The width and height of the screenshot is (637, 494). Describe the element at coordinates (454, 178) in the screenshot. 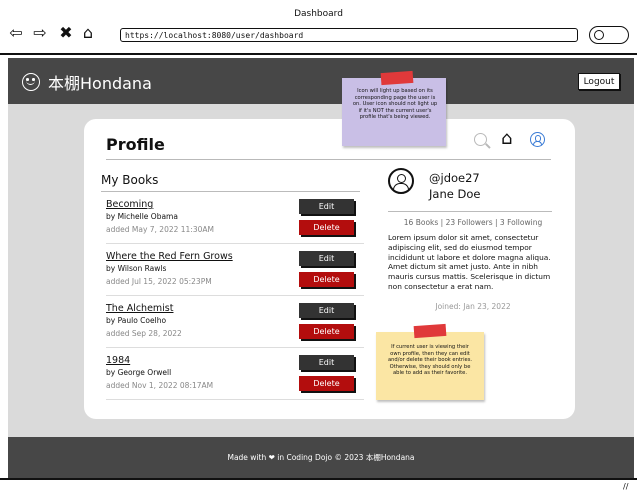

I see `user-handle: @jdoe27` at that location.